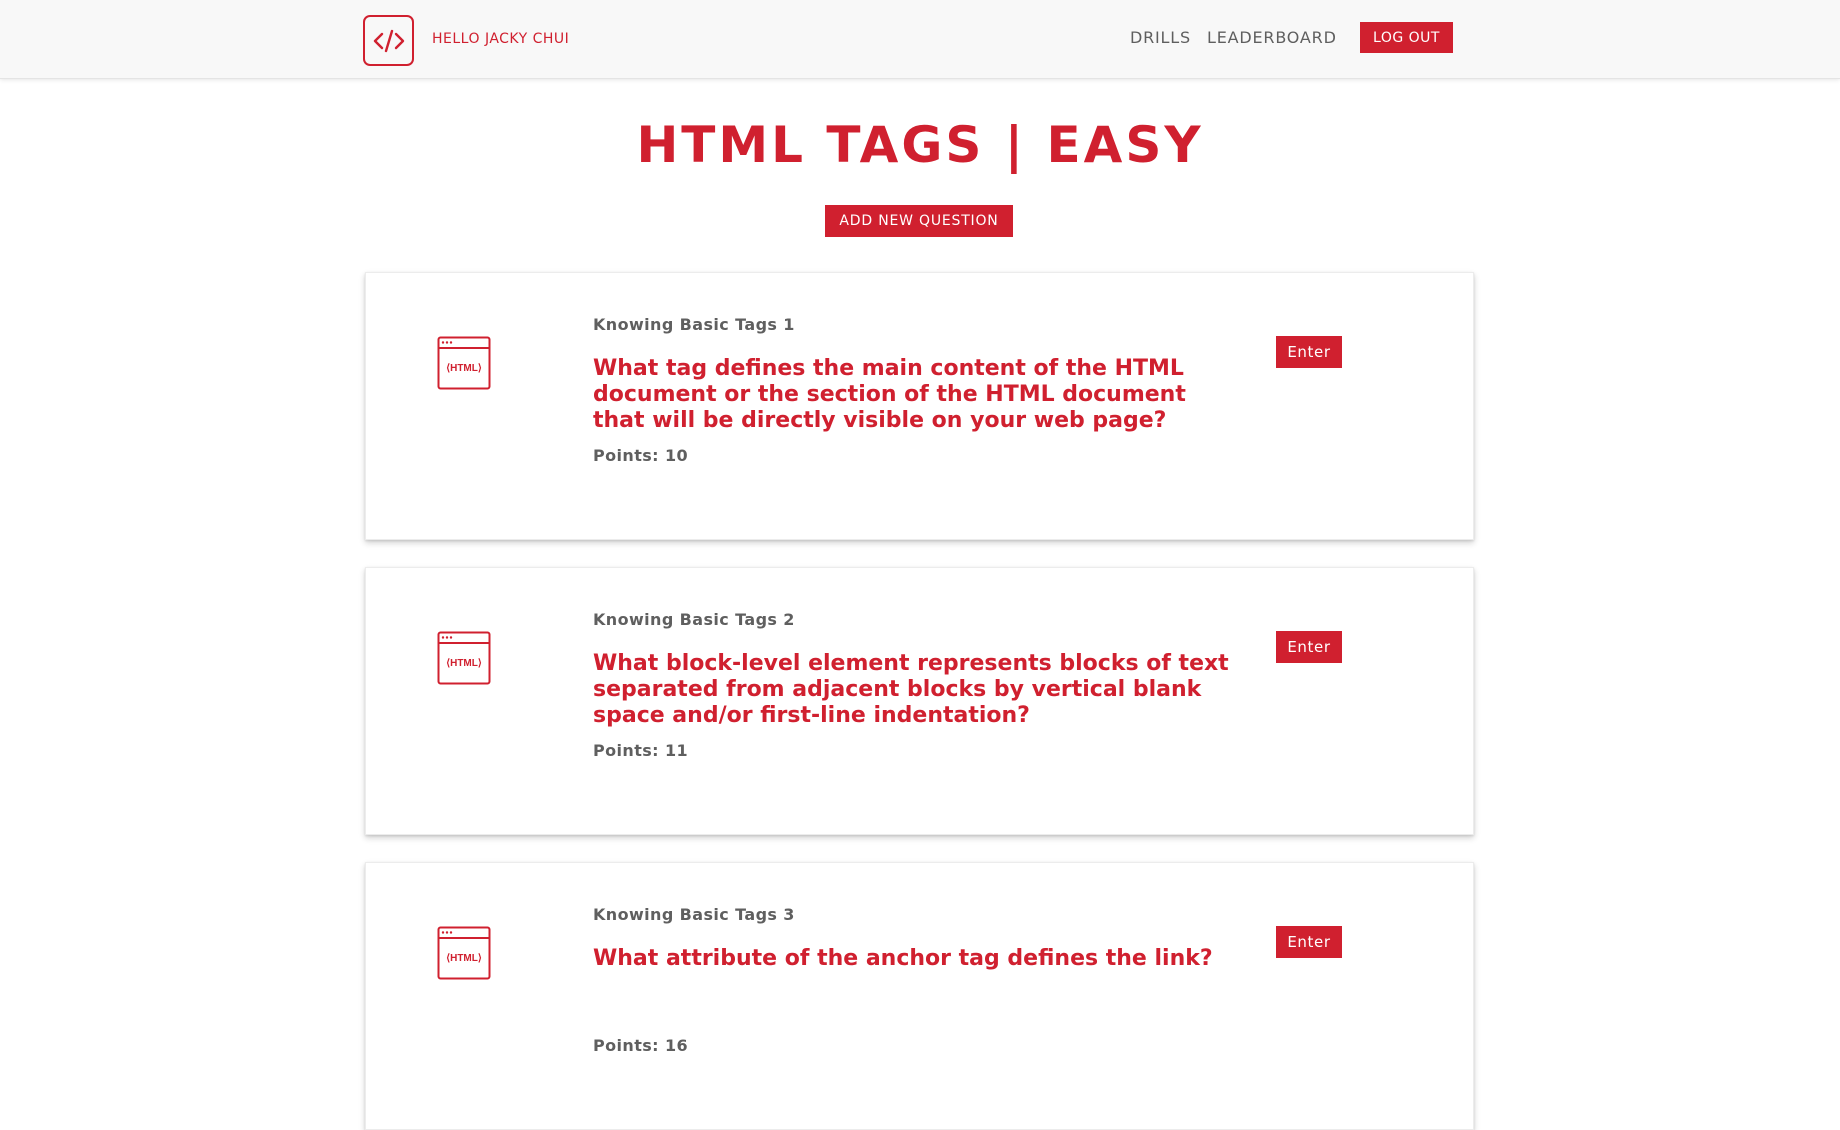  Describe the element at coordinates (1160, 37) in the screenshot. I see `nav-drills-link: DRILLS` at that location.